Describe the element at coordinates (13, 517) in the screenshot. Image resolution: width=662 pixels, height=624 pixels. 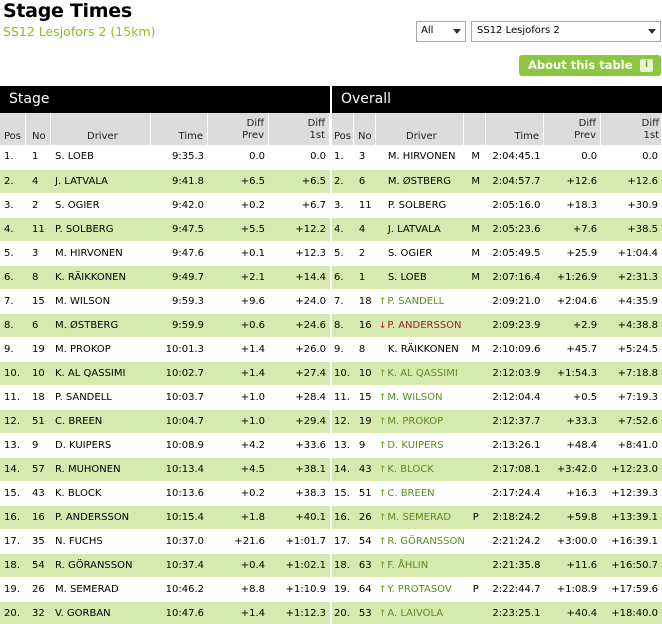
I see `cell-pos: 16.` at that location.